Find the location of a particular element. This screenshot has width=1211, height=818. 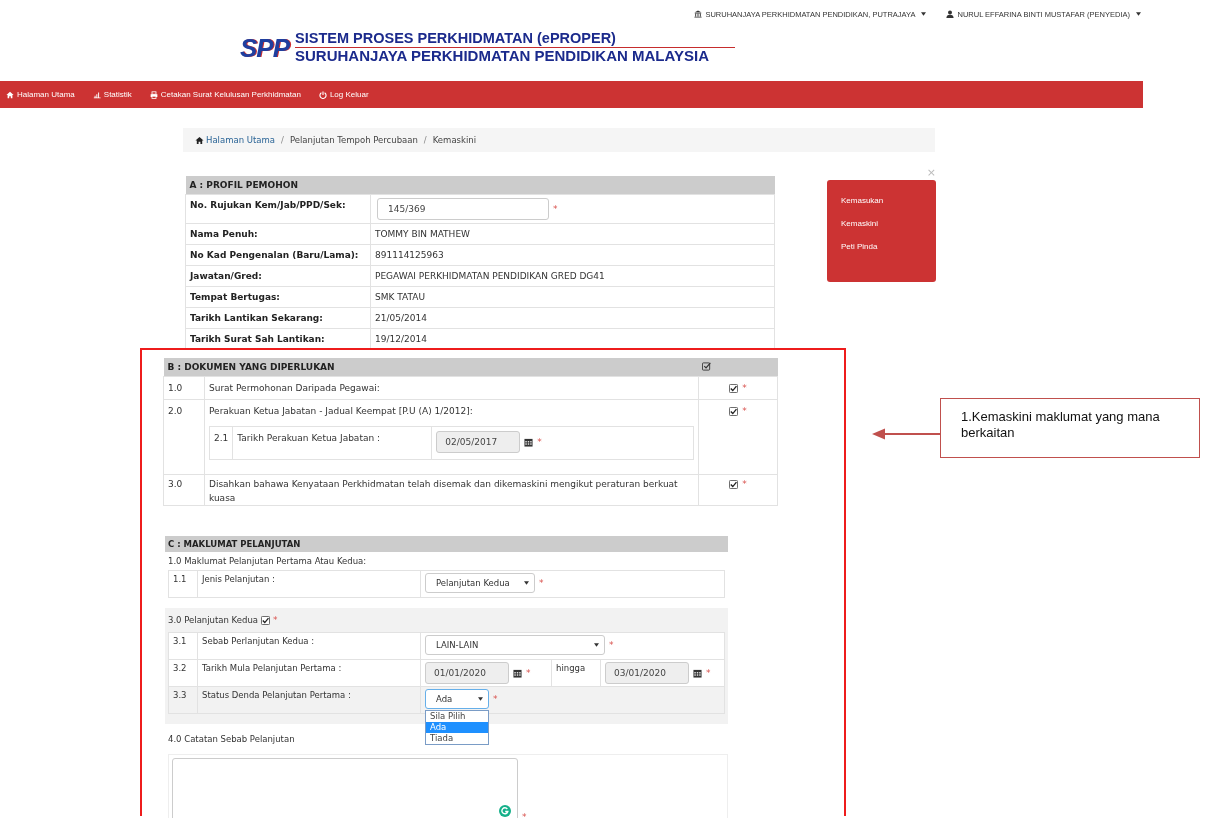

section-header: B : DOKUMEN YANG DIPERLUKAN is located at coordinates (431, 367).